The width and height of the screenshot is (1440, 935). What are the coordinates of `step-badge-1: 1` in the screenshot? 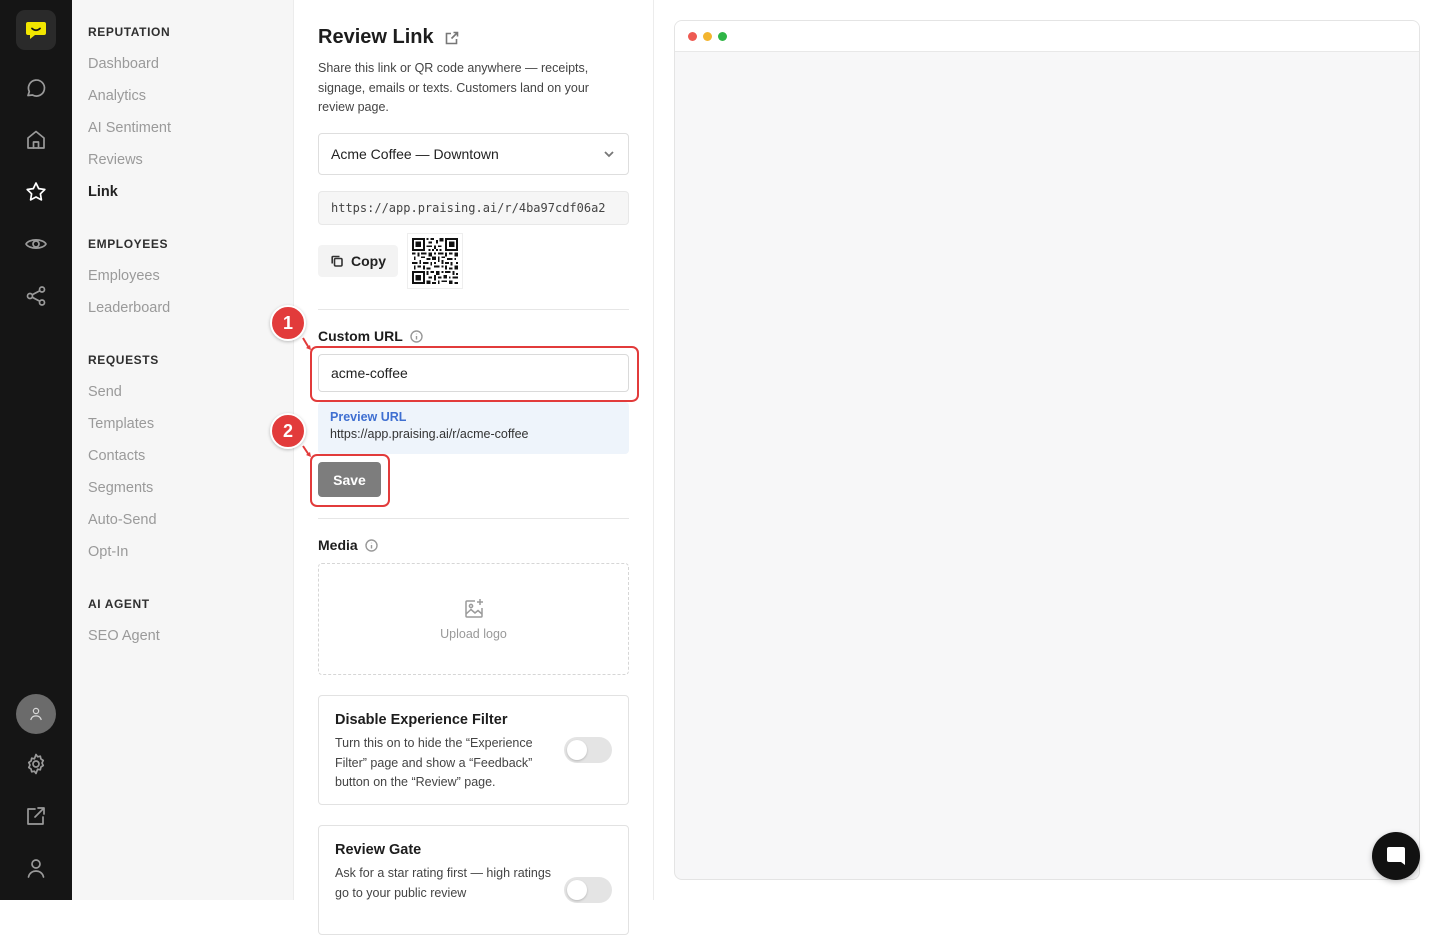 It's located at (288, 323).